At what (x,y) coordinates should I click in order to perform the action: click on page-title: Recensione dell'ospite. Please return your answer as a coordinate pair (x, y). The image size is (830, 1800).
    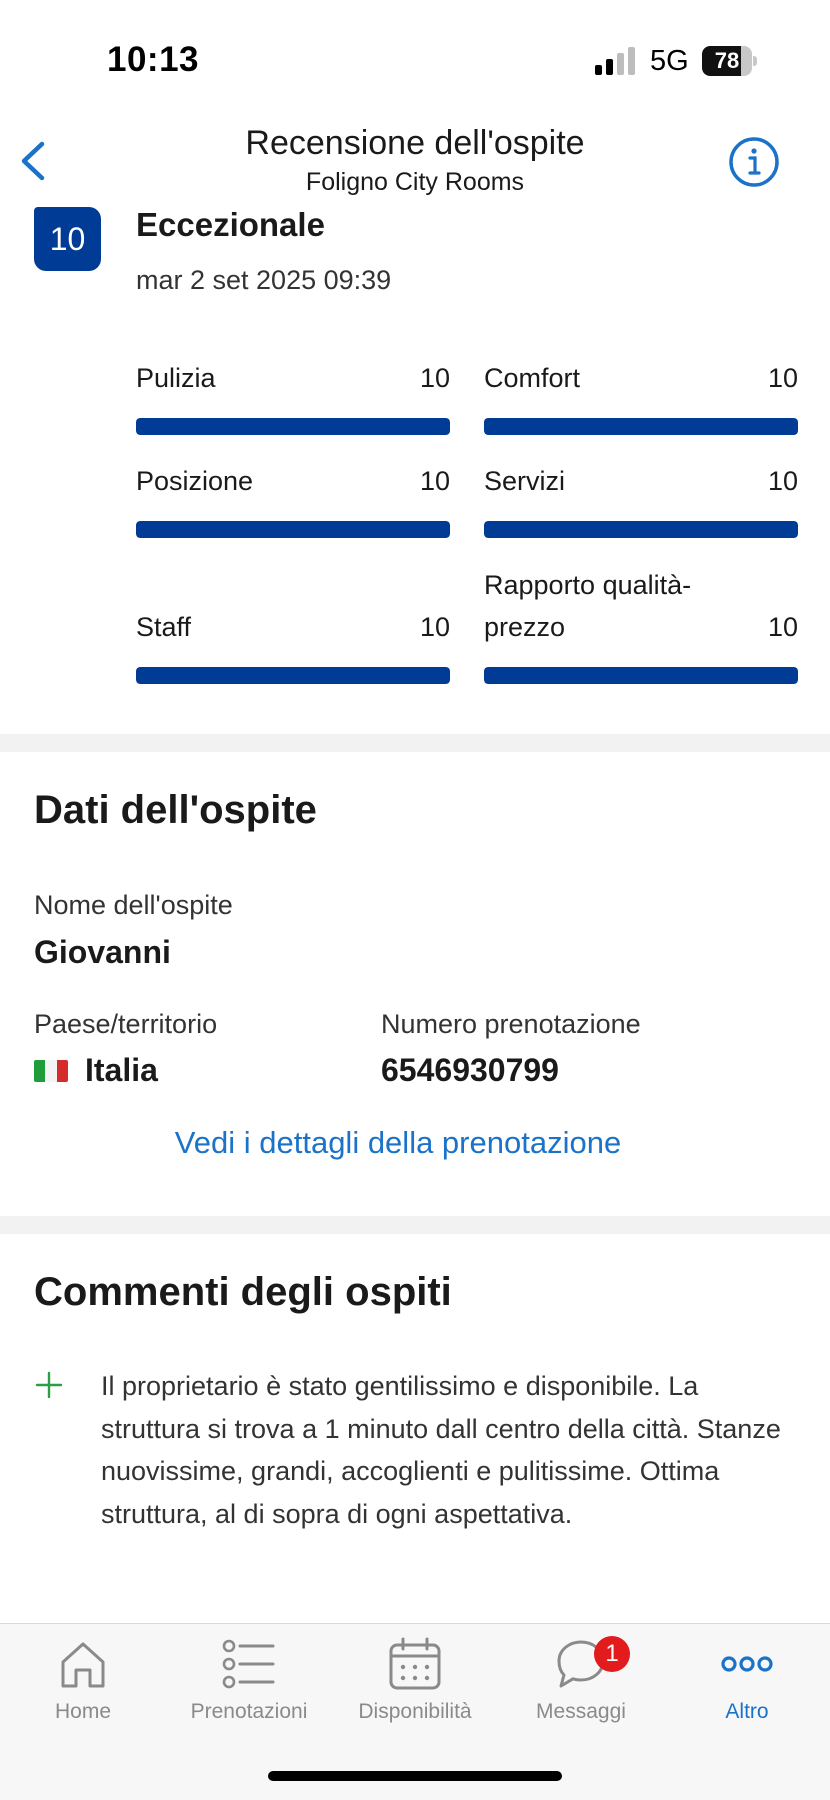
    Looking at the image, I should click on (415, 143).